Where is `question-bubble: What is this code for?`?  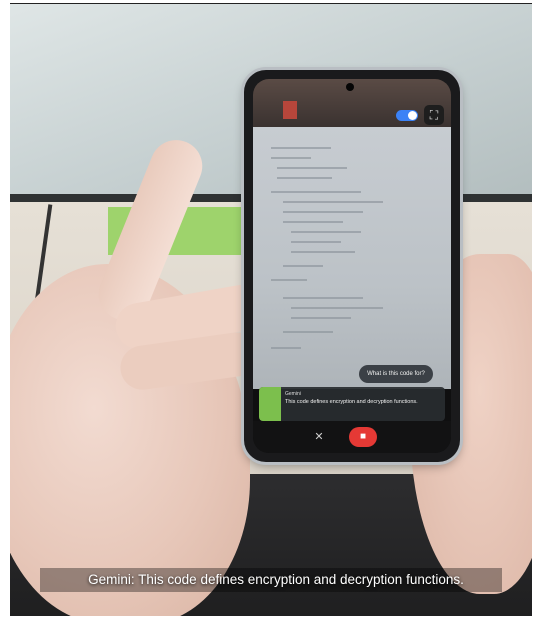 question-bubble: What is this code for? is located at coordinates (396, 374).